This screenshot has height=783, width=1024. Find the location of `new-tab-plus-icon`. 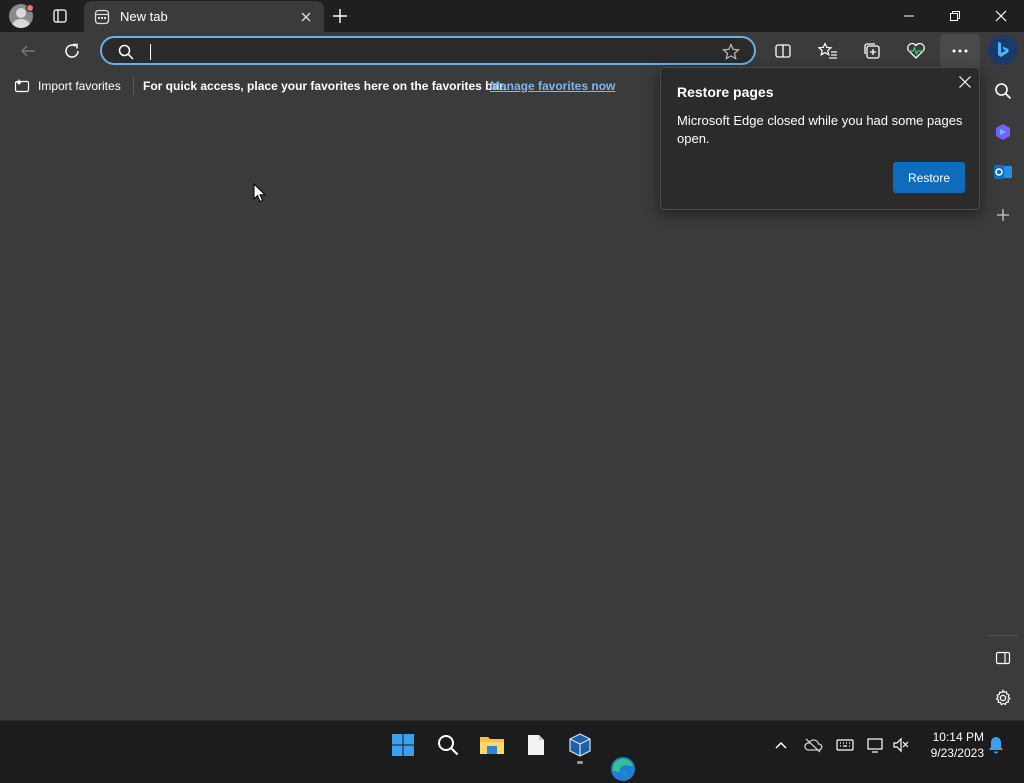

new-tab-plus-icon is located at coordinates (340, 16).